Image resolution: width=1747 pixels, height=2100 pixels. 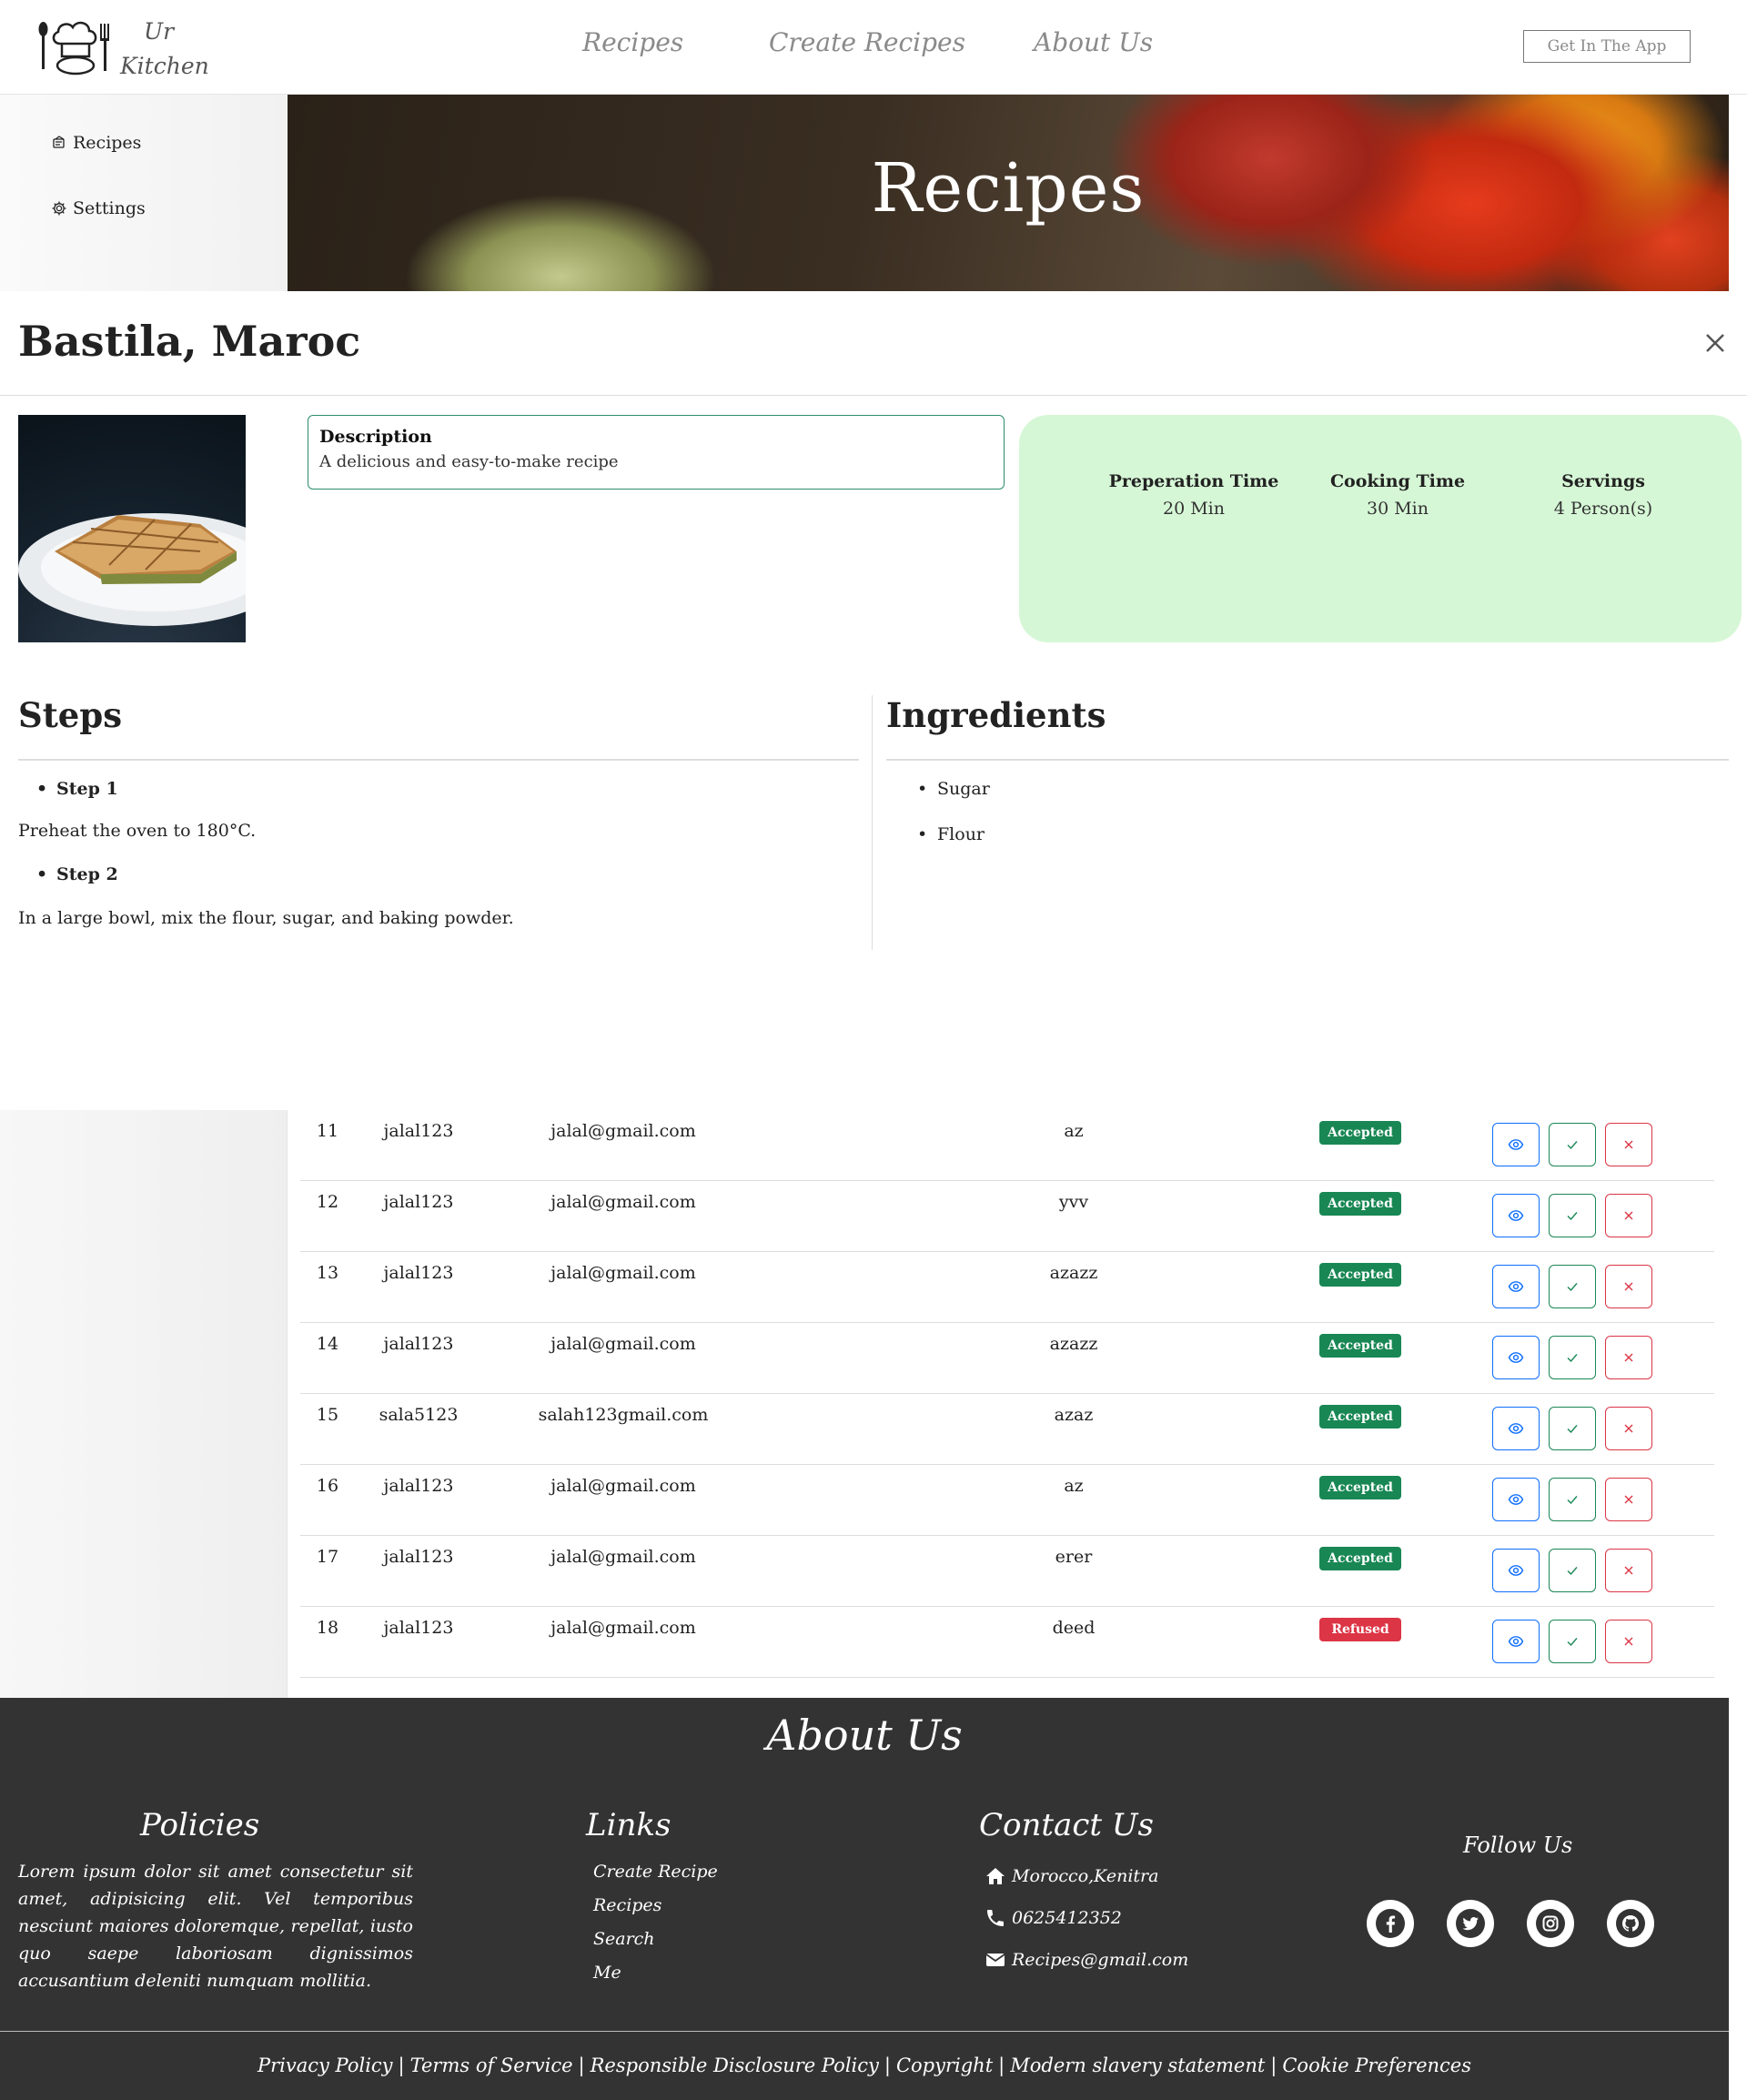 What do you see at coordinates (59, 142) in the screenshot?
I see `recipe-book-icon` at bounding box center [59, 142].